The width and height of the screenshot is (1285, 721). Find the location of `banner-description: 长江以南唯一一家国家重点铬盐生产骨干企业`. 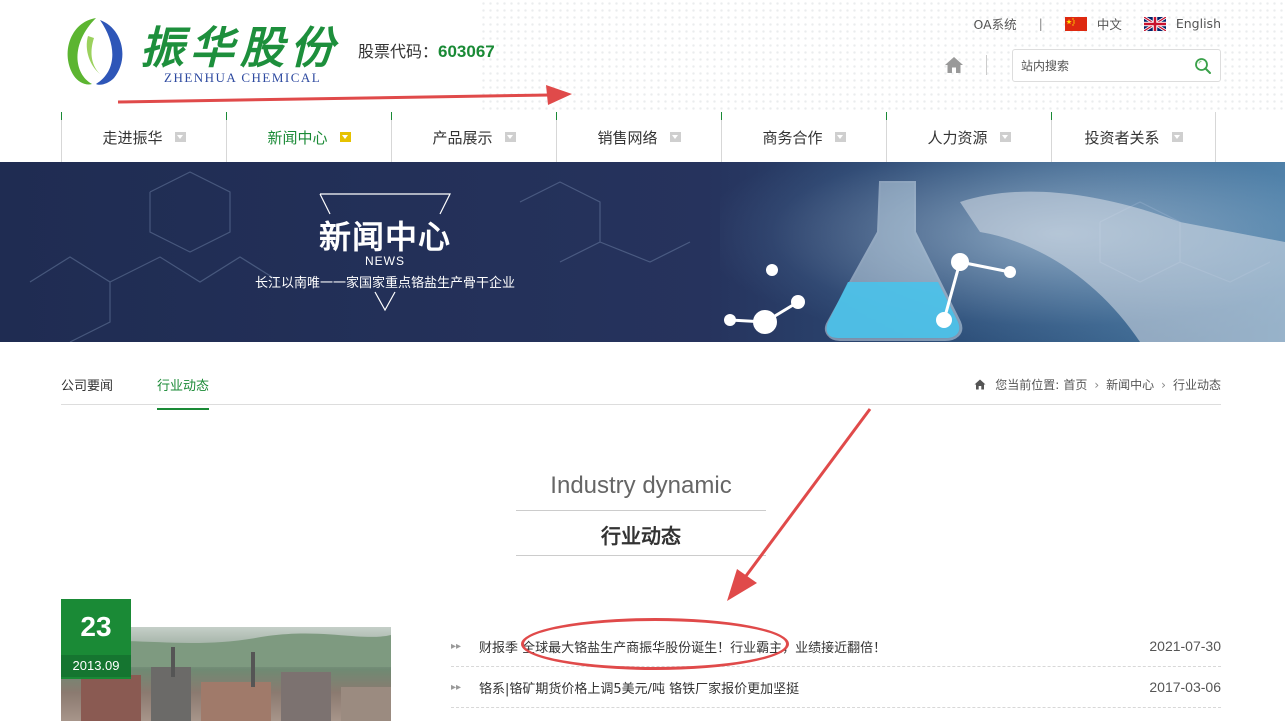

banner-description: 长江以南唯一一家国家重点铬盐生产骨干企业 is located at coordinates (384, 283).